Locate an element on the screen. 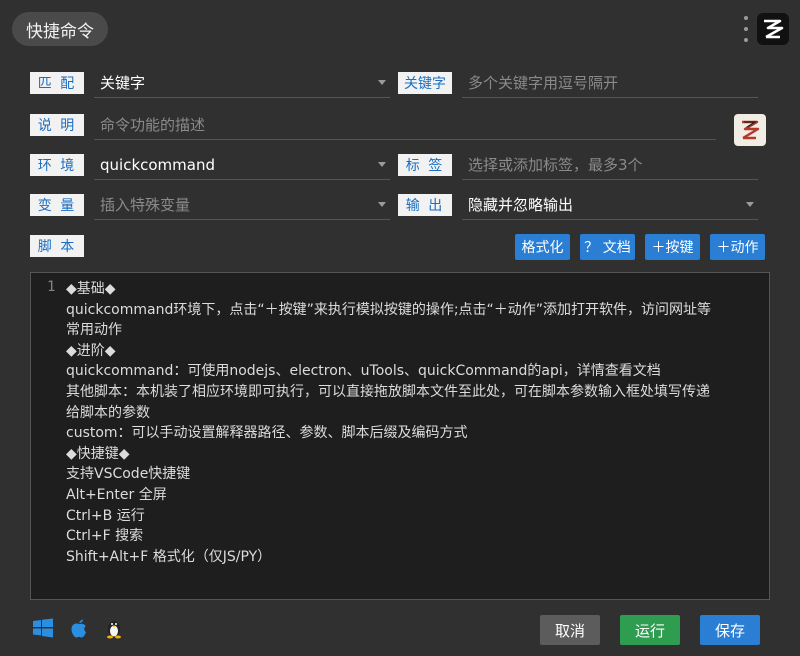 The height and width of the screenshot is (656, 800). code-line: Alt+Enter 全屏 is located at coordinates (116, 494).